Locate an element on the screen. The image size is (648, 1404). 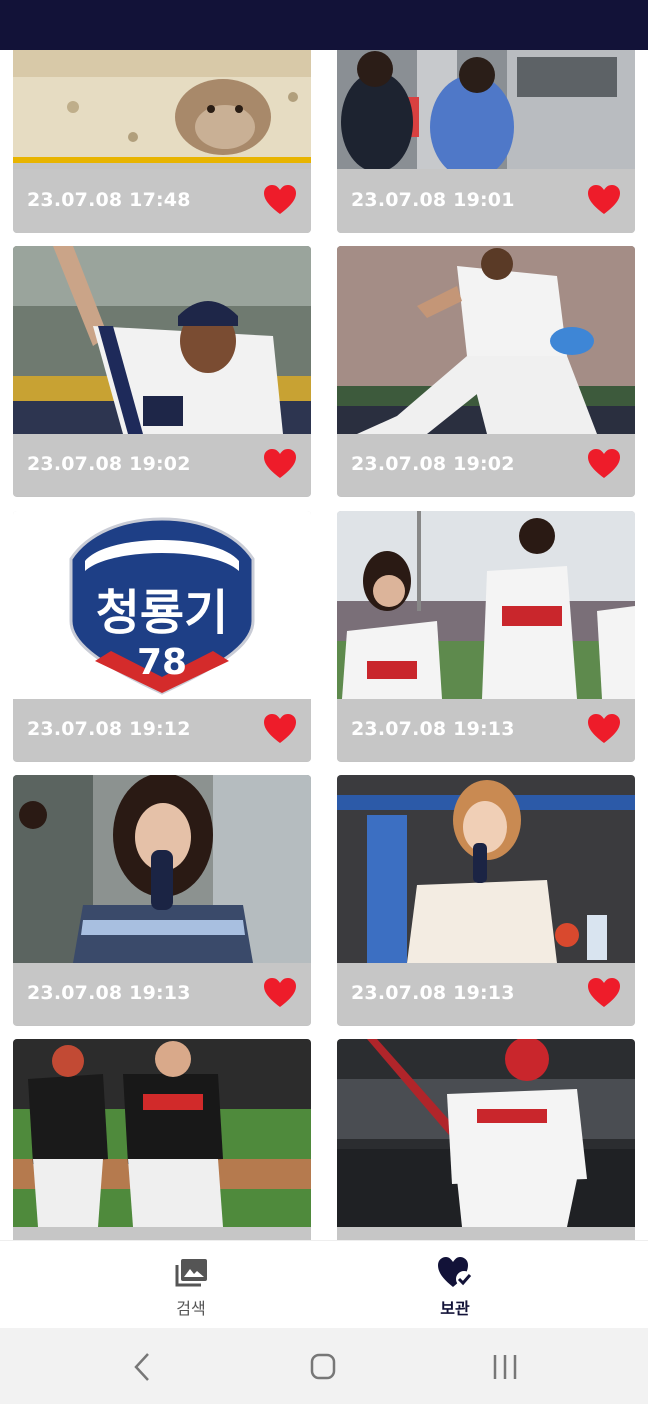
back-icon is located at coordinates (142, 1367).